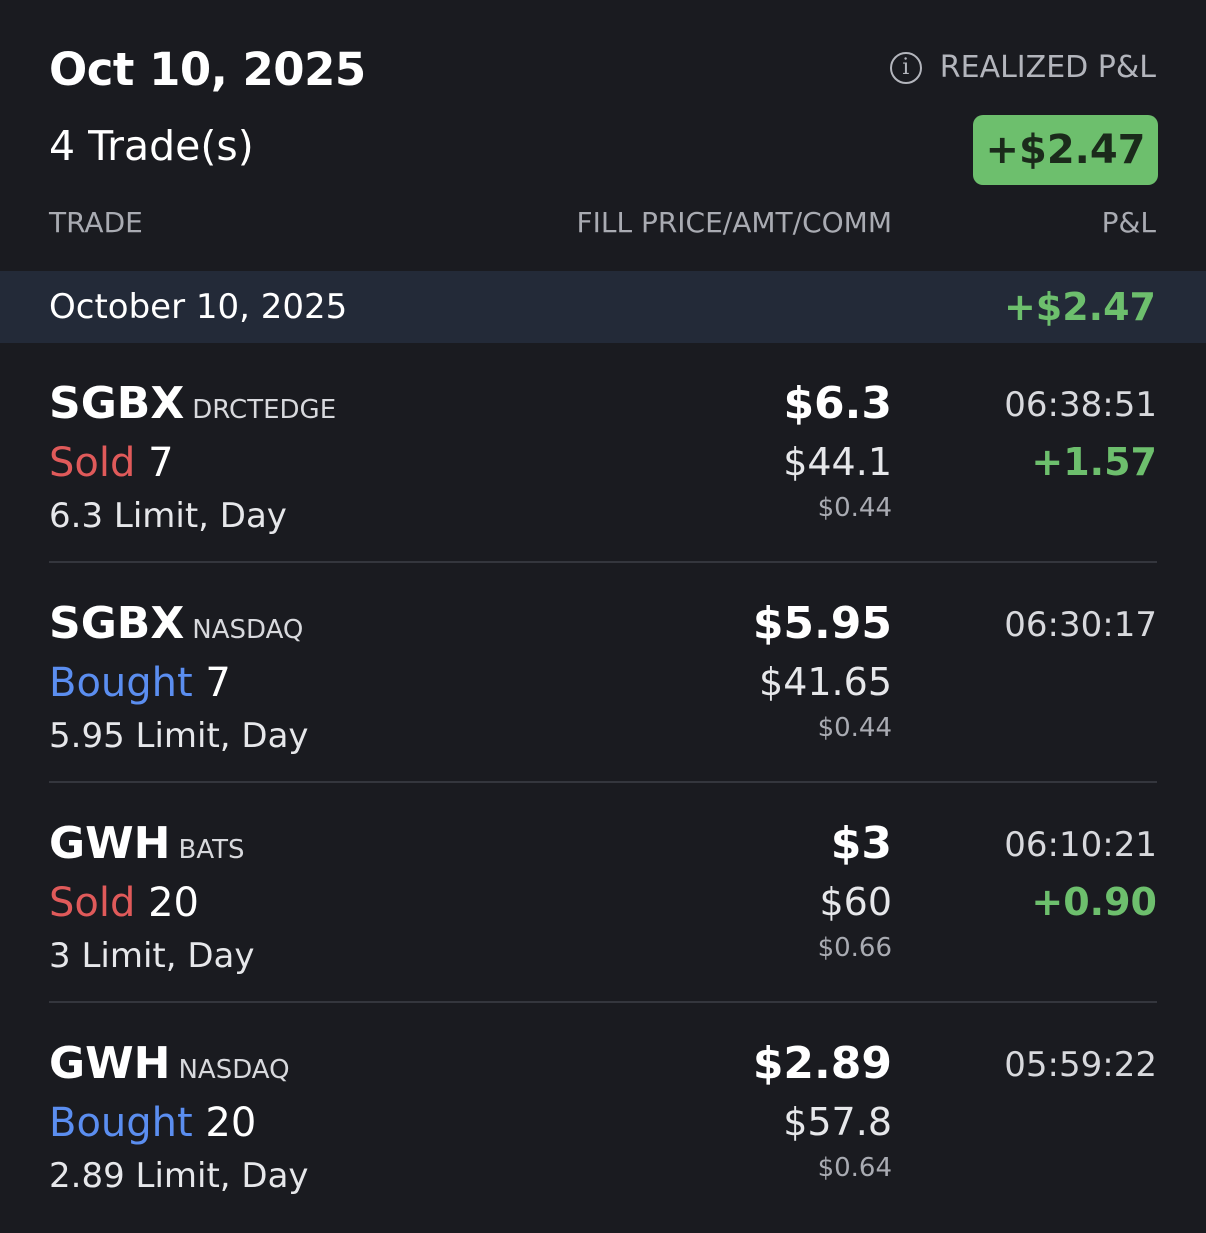 This screenshot has width=1206, height=1233. What do you see at coordinates (837, 403) in the screenshot?
I see `trade-fill-price: $6.3` at bounding box center [837, 403].